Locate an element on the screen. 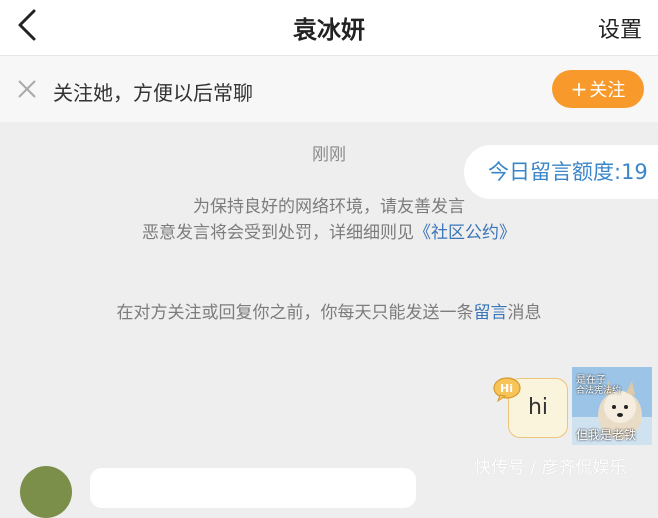  notice-line: 在对方关注或回复你之前，你每天只能发送一条留言消息 is located at coordinates (329, 310).